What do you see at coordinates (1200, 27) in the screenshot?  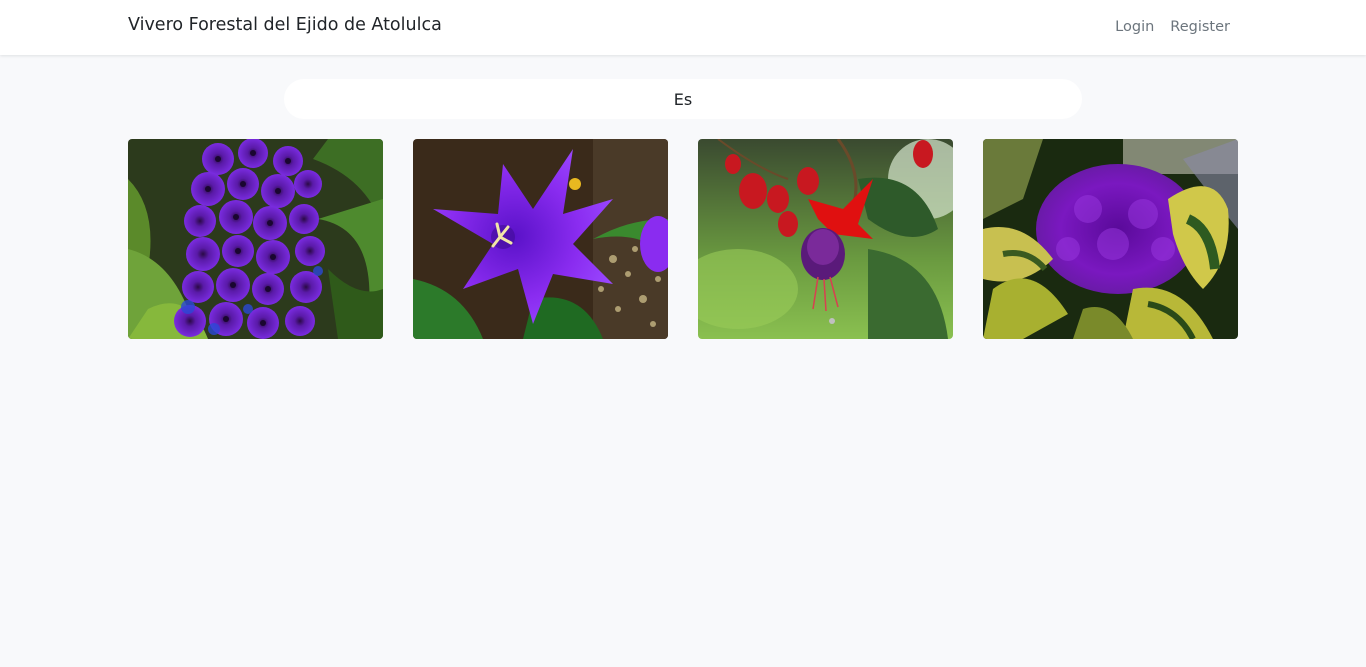 I see `register-link: Register` at bounding box center [1200, 27].